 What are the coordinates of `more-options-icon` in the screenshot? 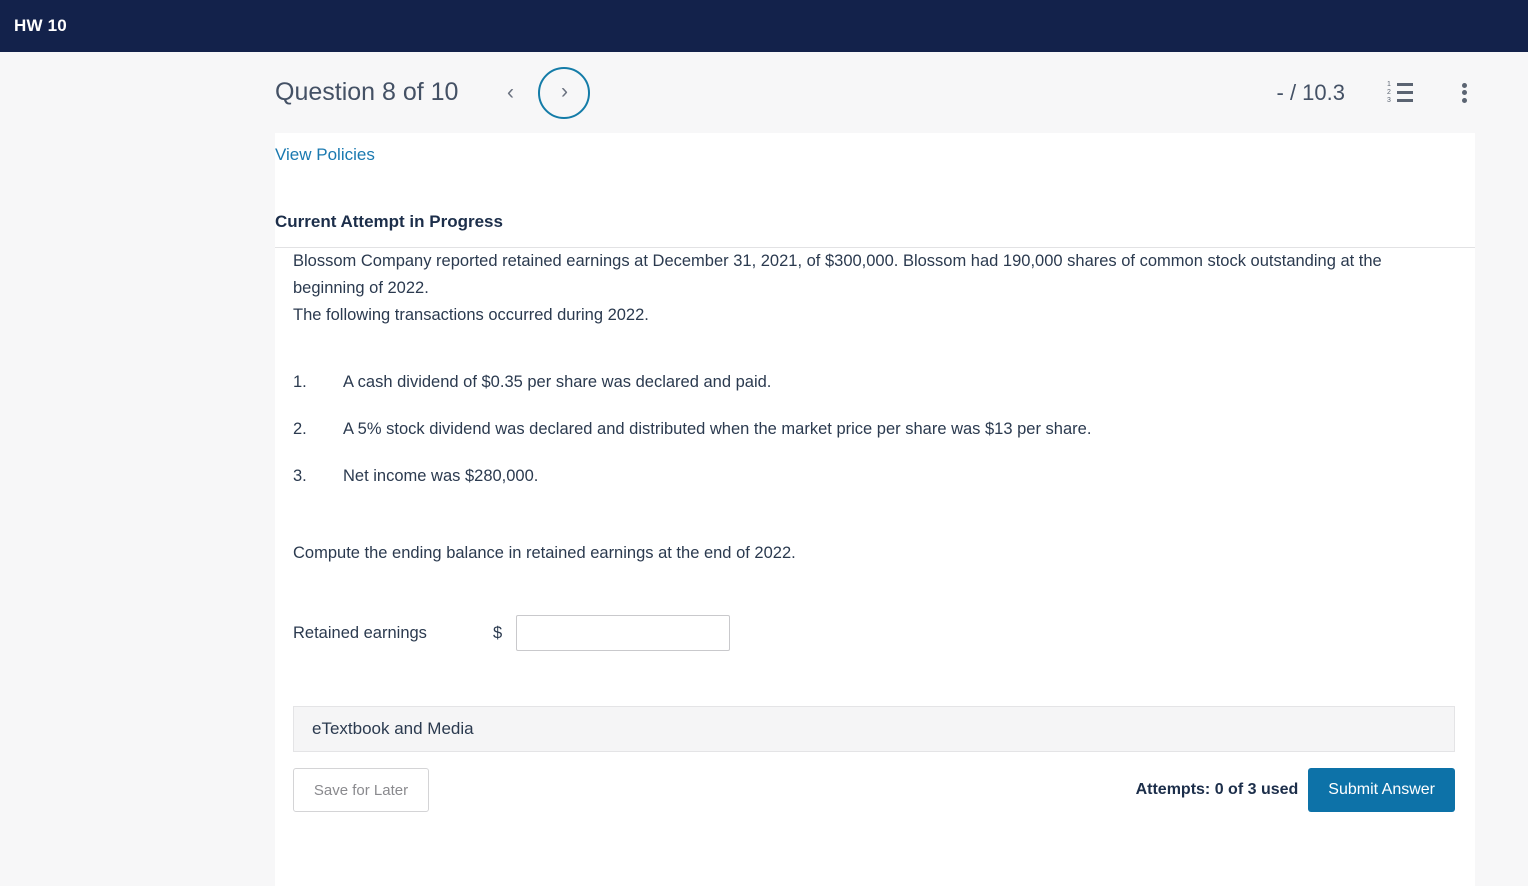 It's located at (1464, 93).